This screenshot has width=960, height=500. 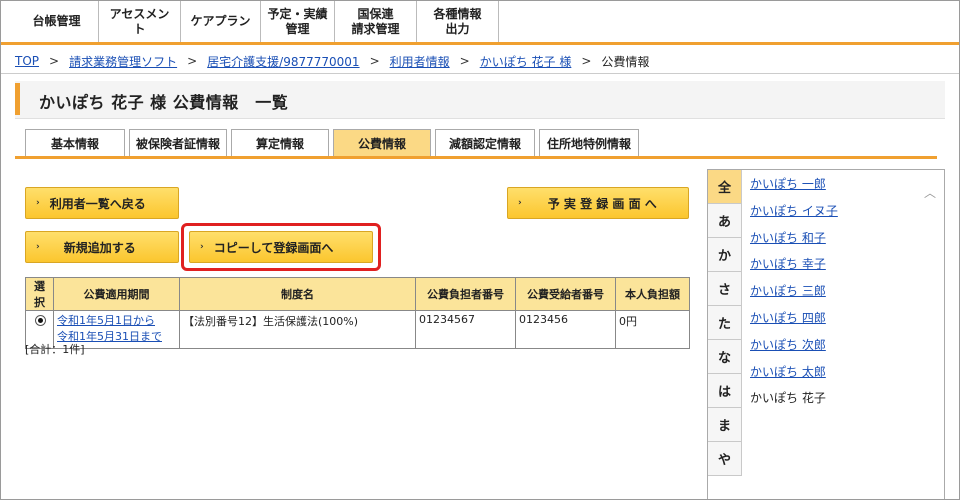 What do you see at coordinates (589, 143) in the screenshot?
I see `tab-special-address: 住所地特例情報` at bounding box center [589, 143].